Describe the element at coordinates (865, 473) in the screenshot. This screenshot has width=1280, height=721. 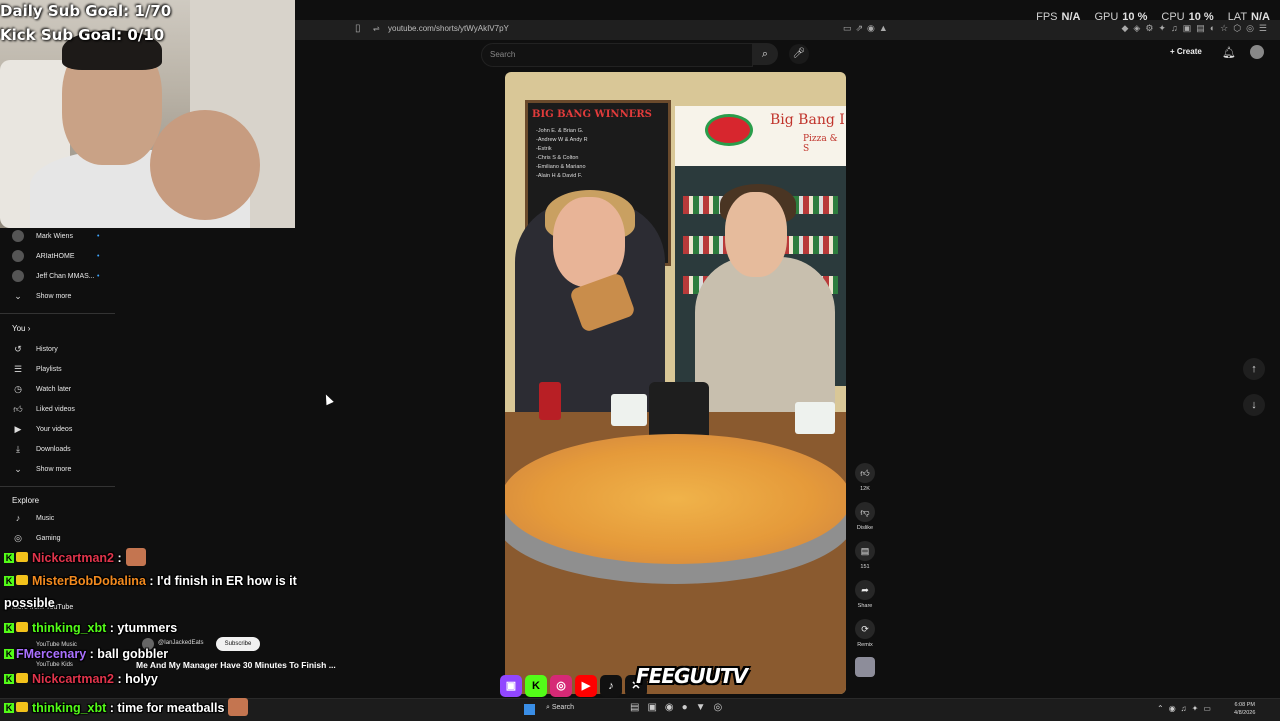
I see `thumbs-up-icon: 👍︎` at that location.